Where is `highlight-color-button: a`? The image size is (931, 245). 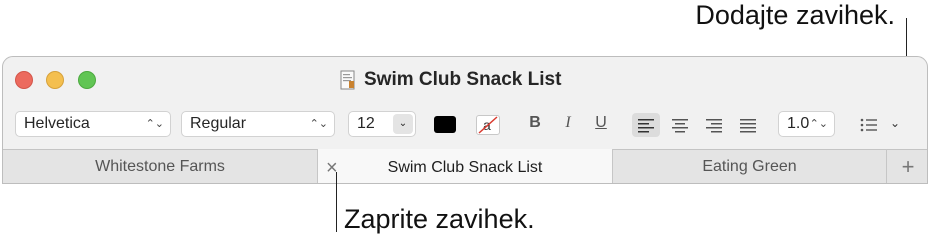 highlight-color-button: a is located at coordinates (488, 125).